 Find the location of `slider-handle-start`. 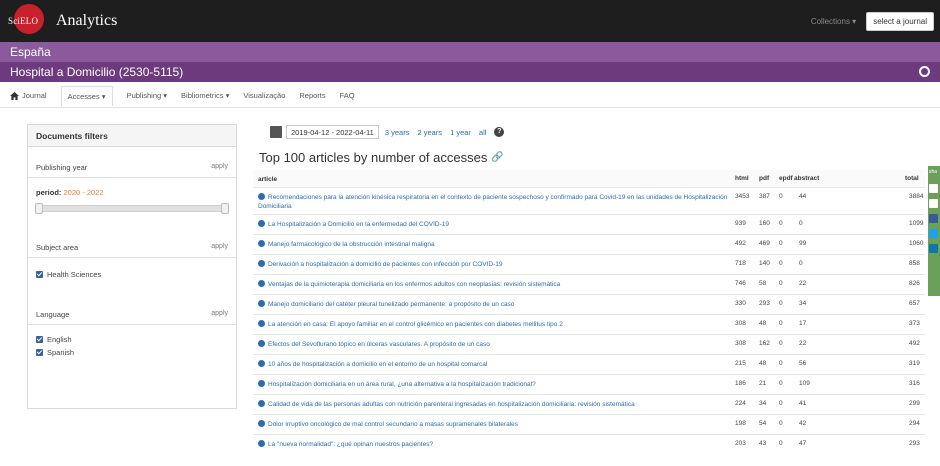

slider-handle-start is located at coordinates (39, 208).